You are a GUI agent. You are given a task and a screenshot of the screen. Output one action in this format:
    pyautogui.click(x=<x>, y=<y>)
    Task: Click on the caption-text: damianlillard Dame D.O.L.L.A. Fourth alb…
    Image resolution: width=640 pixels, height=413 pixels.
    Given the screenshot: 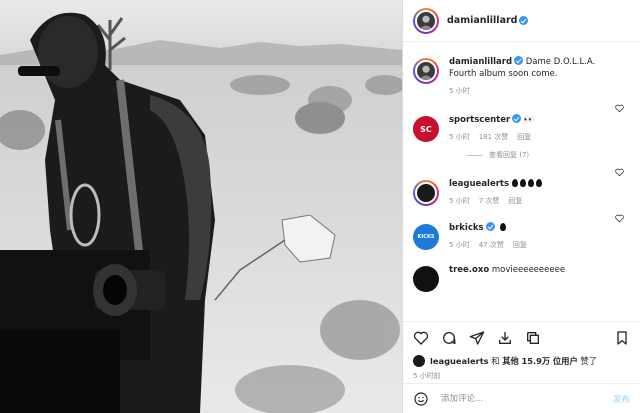 What is the action you would take?
    pyautogui.click(x=539, y=68)
    